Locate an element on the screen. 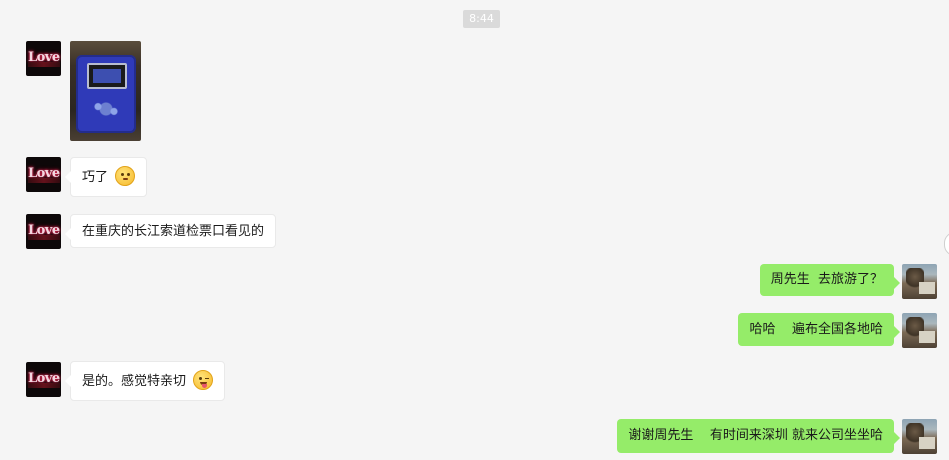 The height and width of the screenshot is (460, 949). message-text: 周先生 去旅游了？ is located at coordinates (826, 279).